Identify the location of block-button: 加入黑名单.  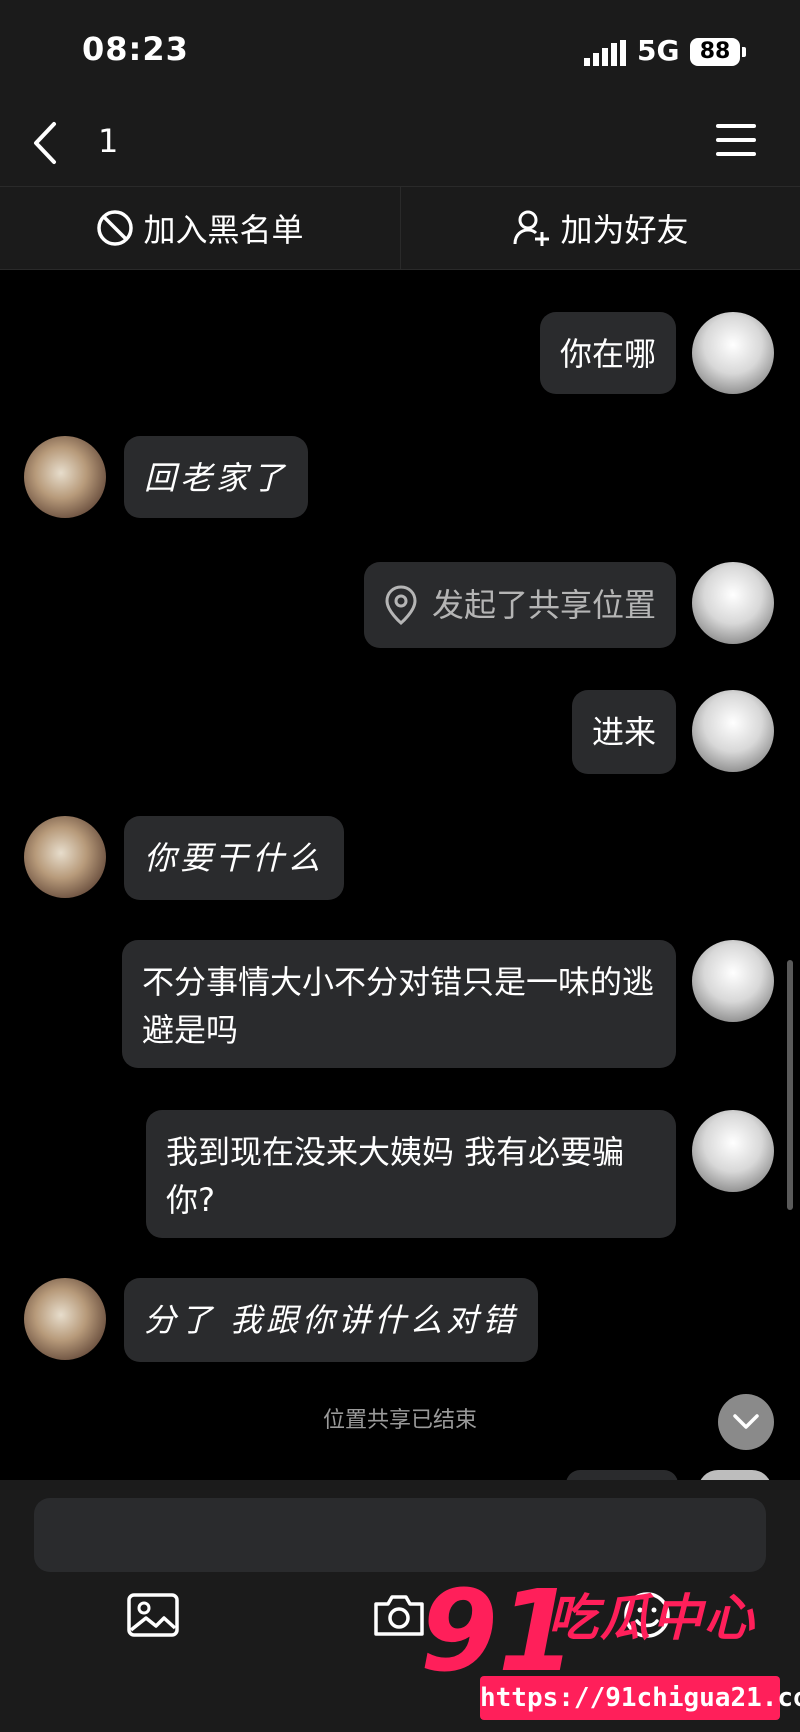
(199, 228).